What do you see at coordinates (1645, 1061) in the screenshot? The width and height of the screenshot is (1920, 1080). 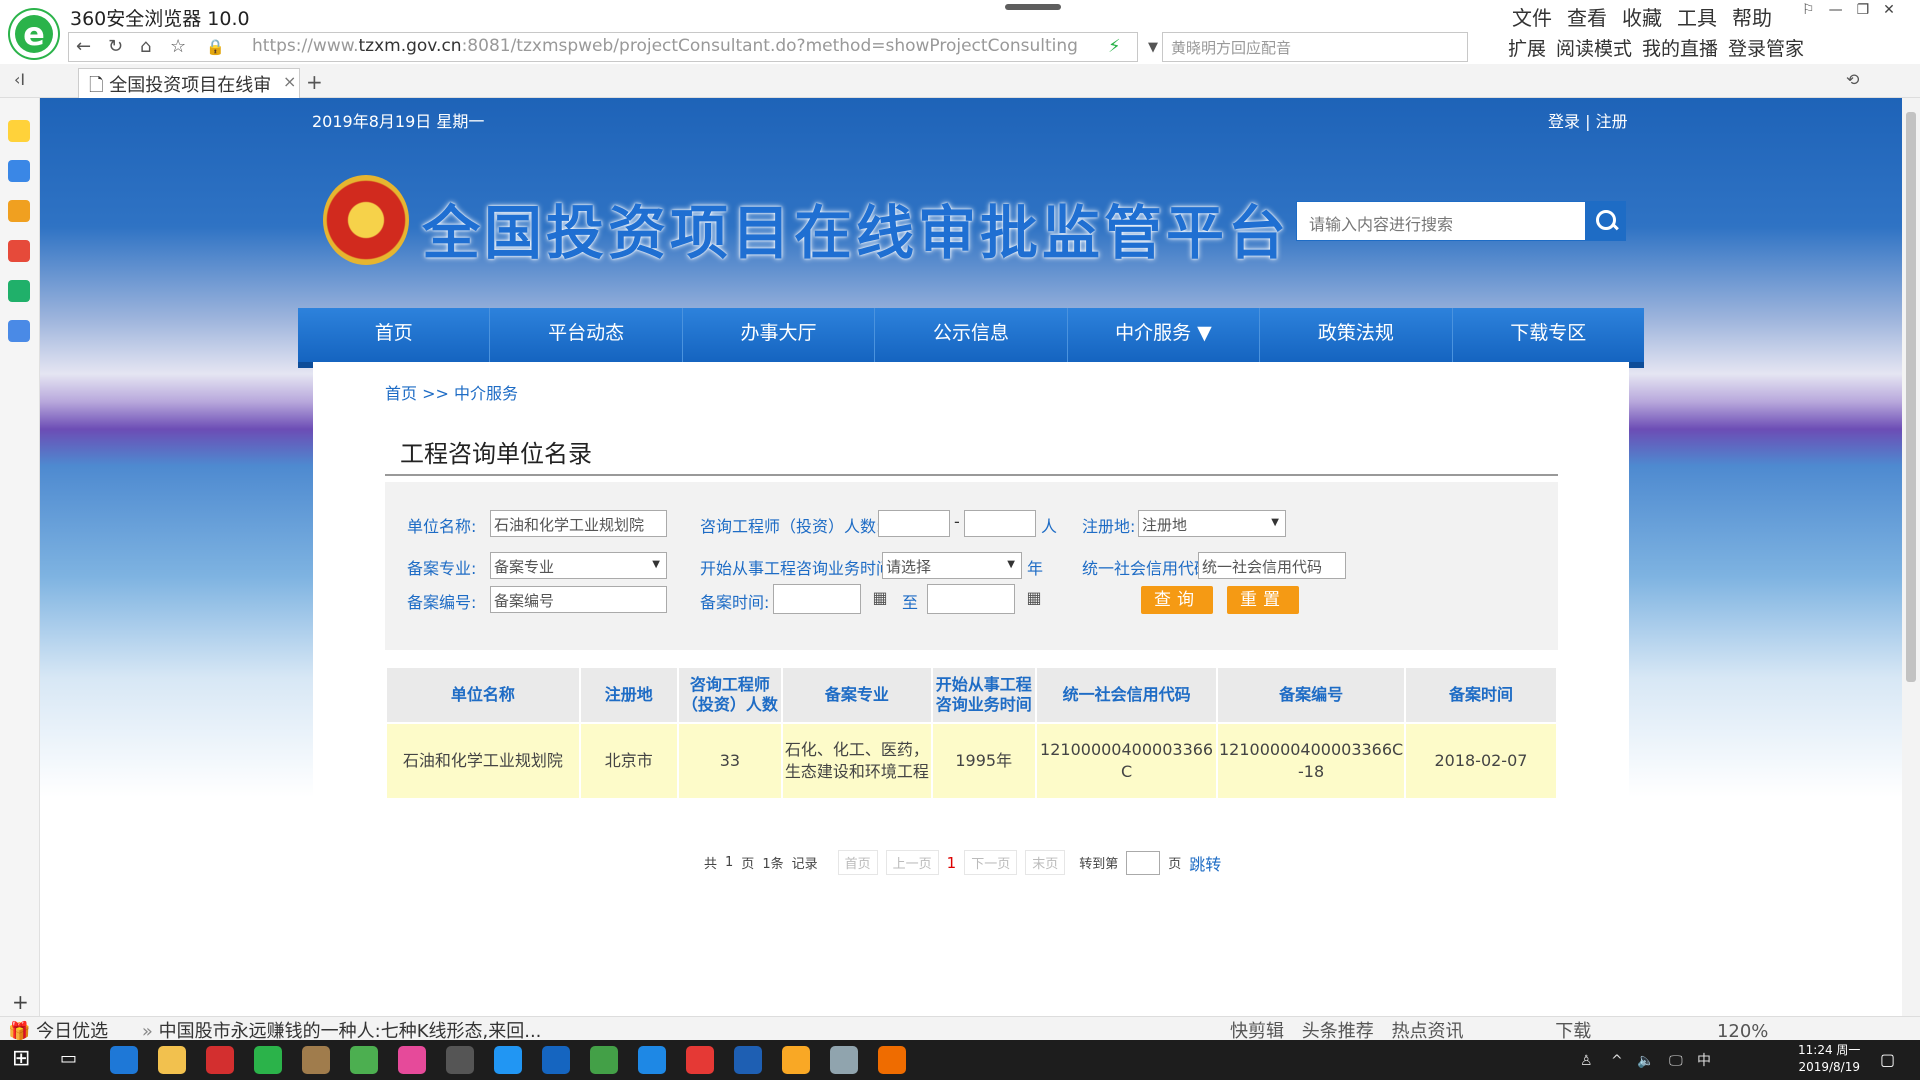 I see `volume-icon: 🔈` at bounding box center [1645, 1061].